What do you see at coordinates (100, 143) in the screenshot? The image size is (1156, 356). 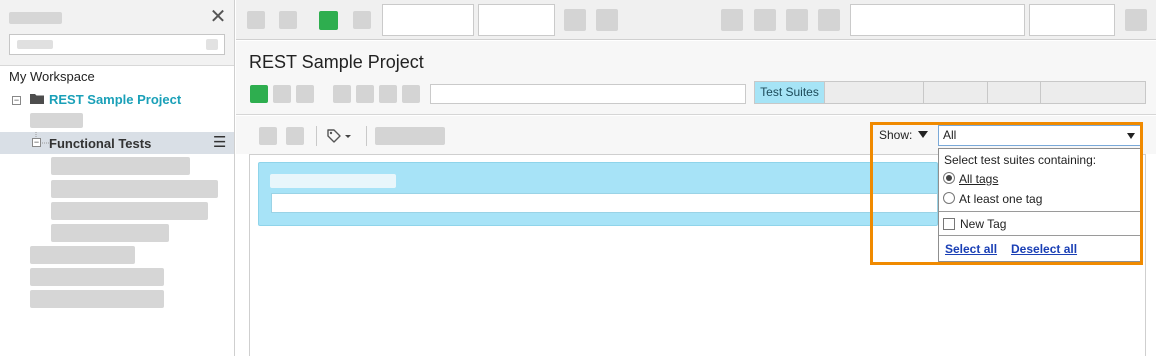 I see `tree-item-functional-tests: Functional Tests` at bounding box center [100, 143].